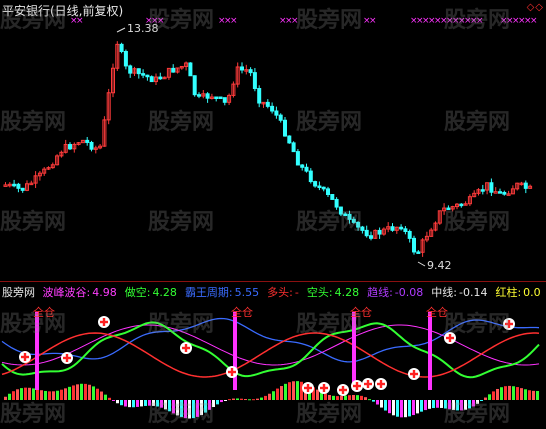 This screenshot has width=546, height=429. Describe the element at coordinates (242, 312) in the screenshot. I see `signal-label: 全仓` at that location.